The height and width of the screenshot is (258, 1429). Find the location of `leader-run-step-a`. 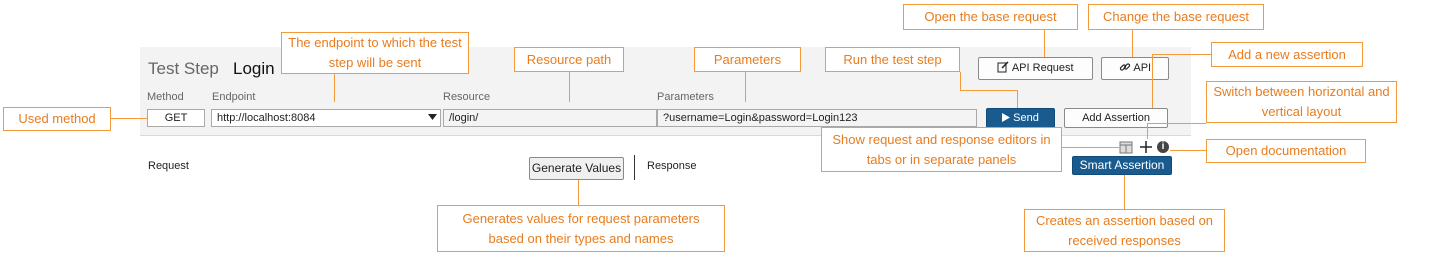

leader-run-step-a is located at coordinates (960, 81).